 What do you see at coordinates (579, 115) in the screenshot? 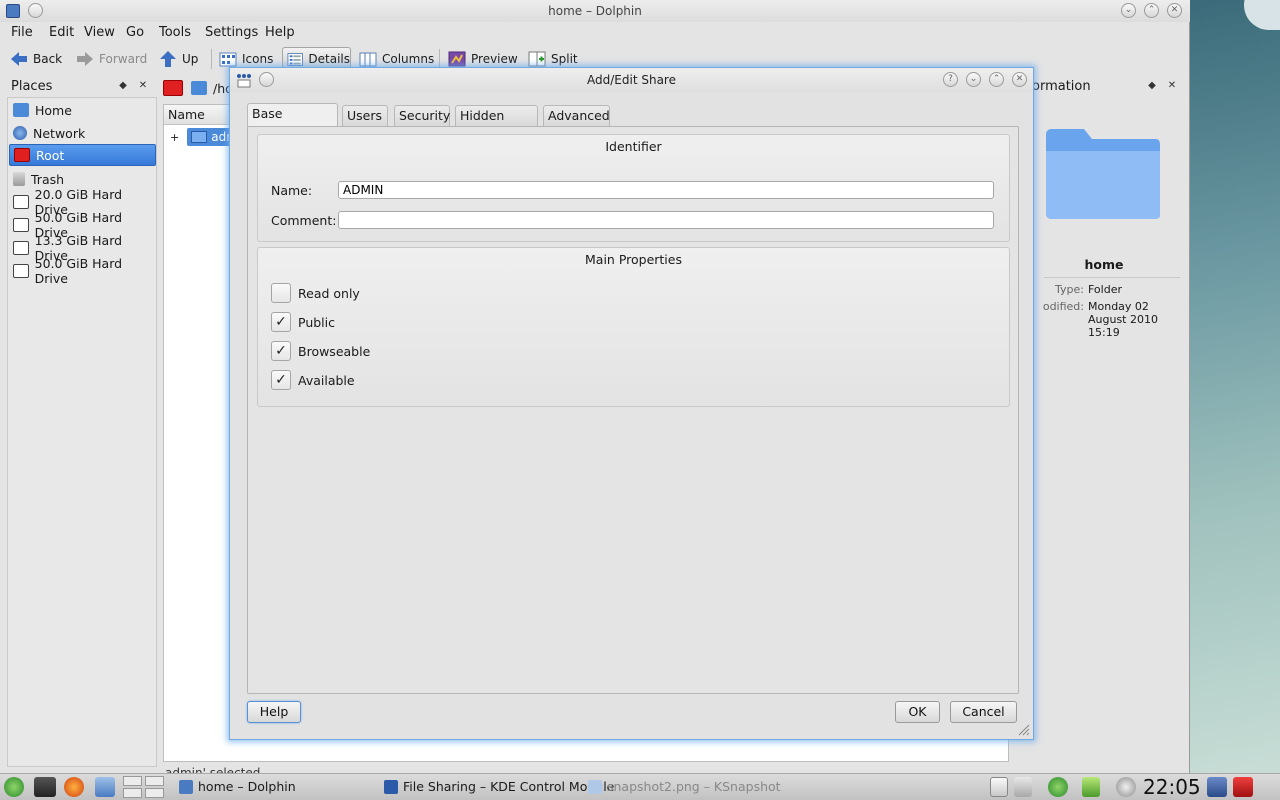
I see `tab-label: Advanced` at bounding box center [579, 115].